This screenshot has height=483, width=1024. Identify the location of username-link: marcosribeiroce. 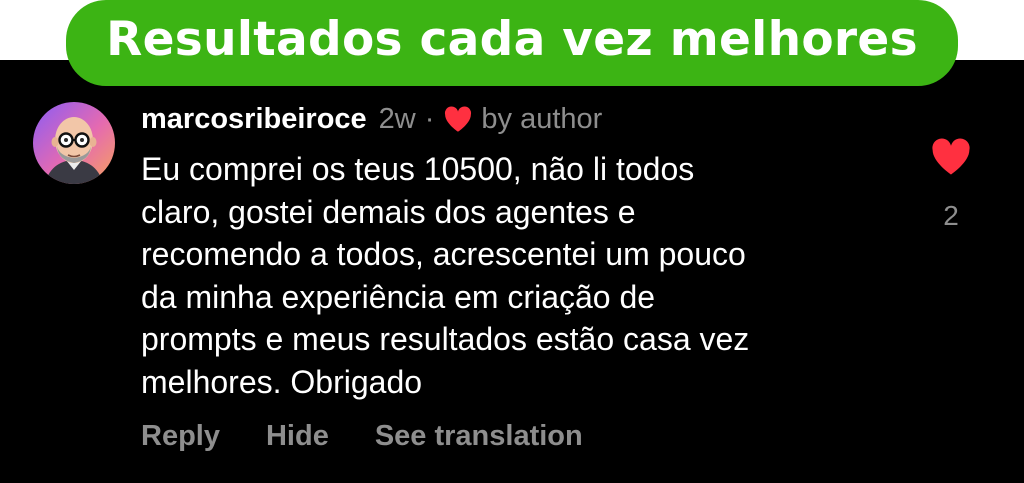
(254, 119).